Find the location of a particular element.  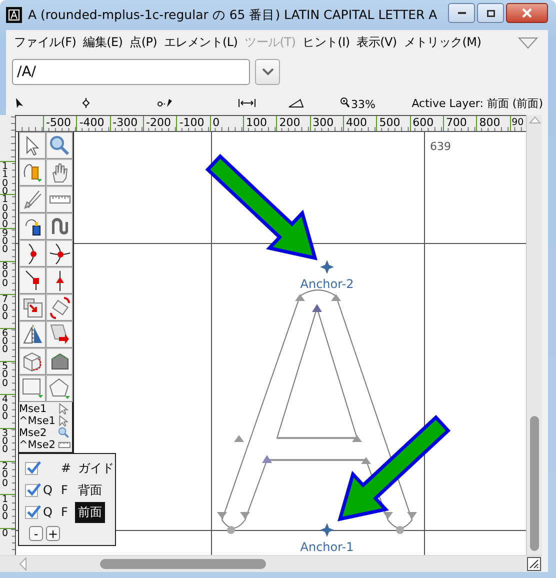

polygon-icon is located at coordinates (59, 389).